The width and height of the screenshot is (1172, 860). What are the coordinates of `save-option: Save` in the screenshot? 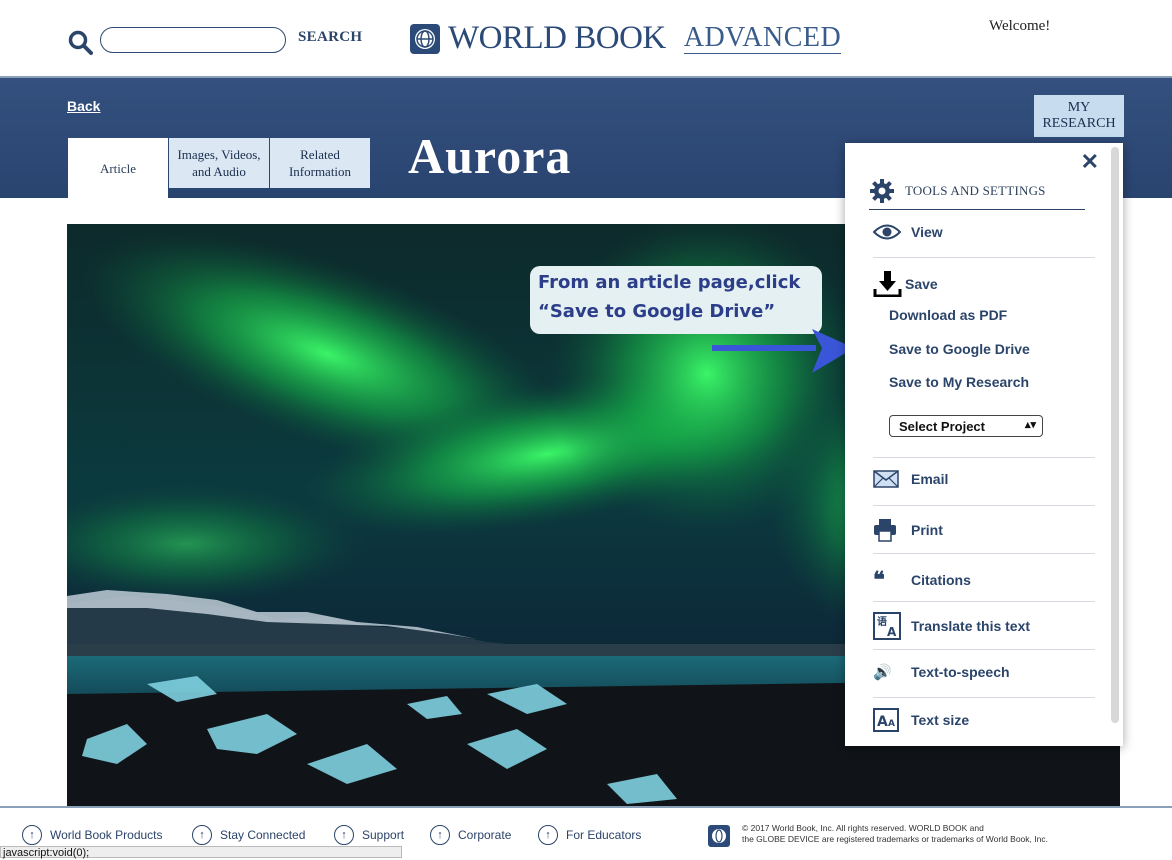 It's located at (984, 284).